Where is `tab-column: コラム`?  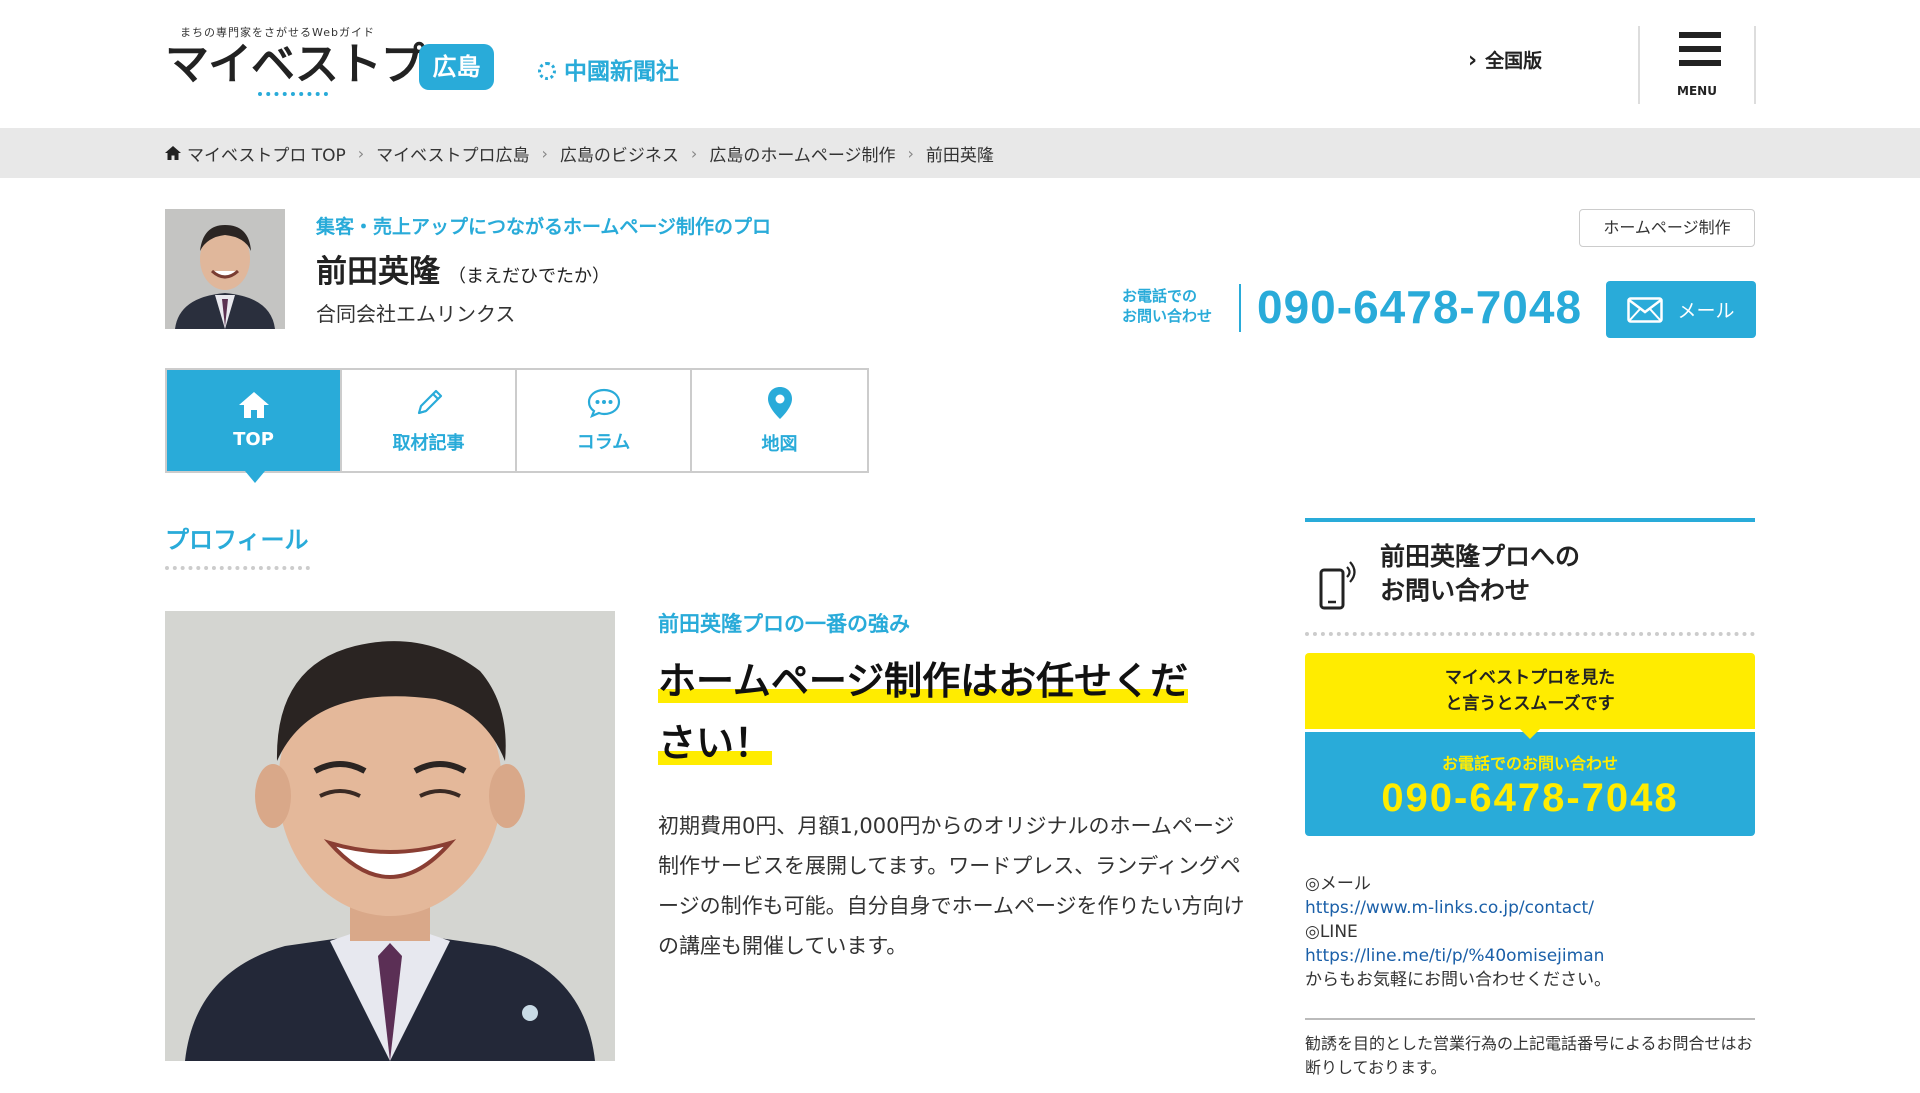 tab-column: コラム is located at coordinates (604, 420).